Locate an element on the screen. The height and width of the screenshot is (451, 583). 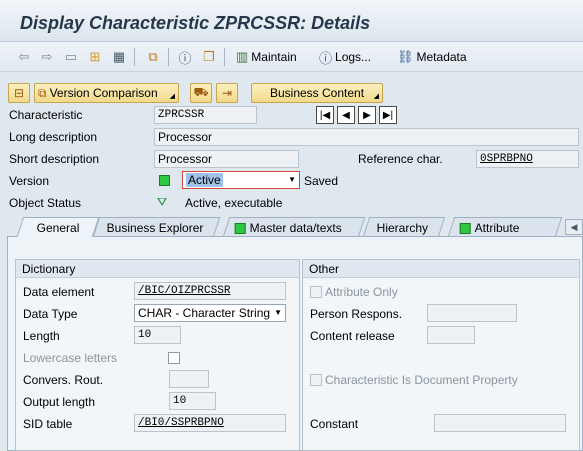
where-used-button: ⛟ is located at coordinates (201, 93).